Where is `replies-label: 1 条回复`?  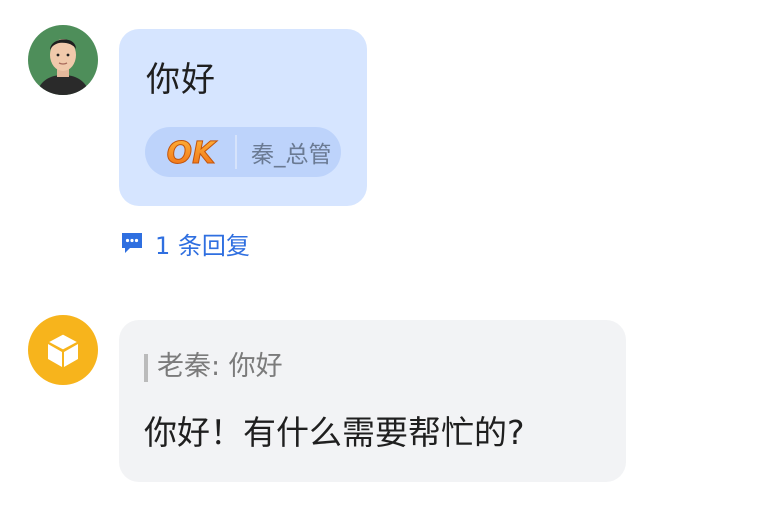
replies-label: 1 条回复 is located at coordinates (202, 245).